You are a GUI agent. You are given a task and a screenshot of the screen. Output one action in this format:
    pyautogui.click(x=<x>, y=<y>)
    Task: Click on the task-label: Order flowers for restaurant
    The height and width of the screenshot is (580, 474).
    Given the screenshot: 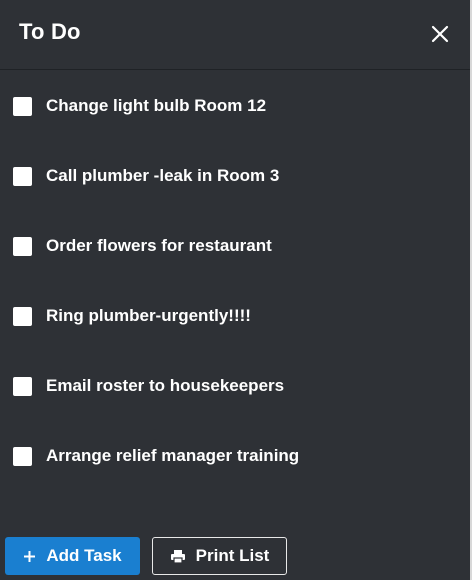 What is the action you would take?
    pyautogui.click(x=159, y=245)
    